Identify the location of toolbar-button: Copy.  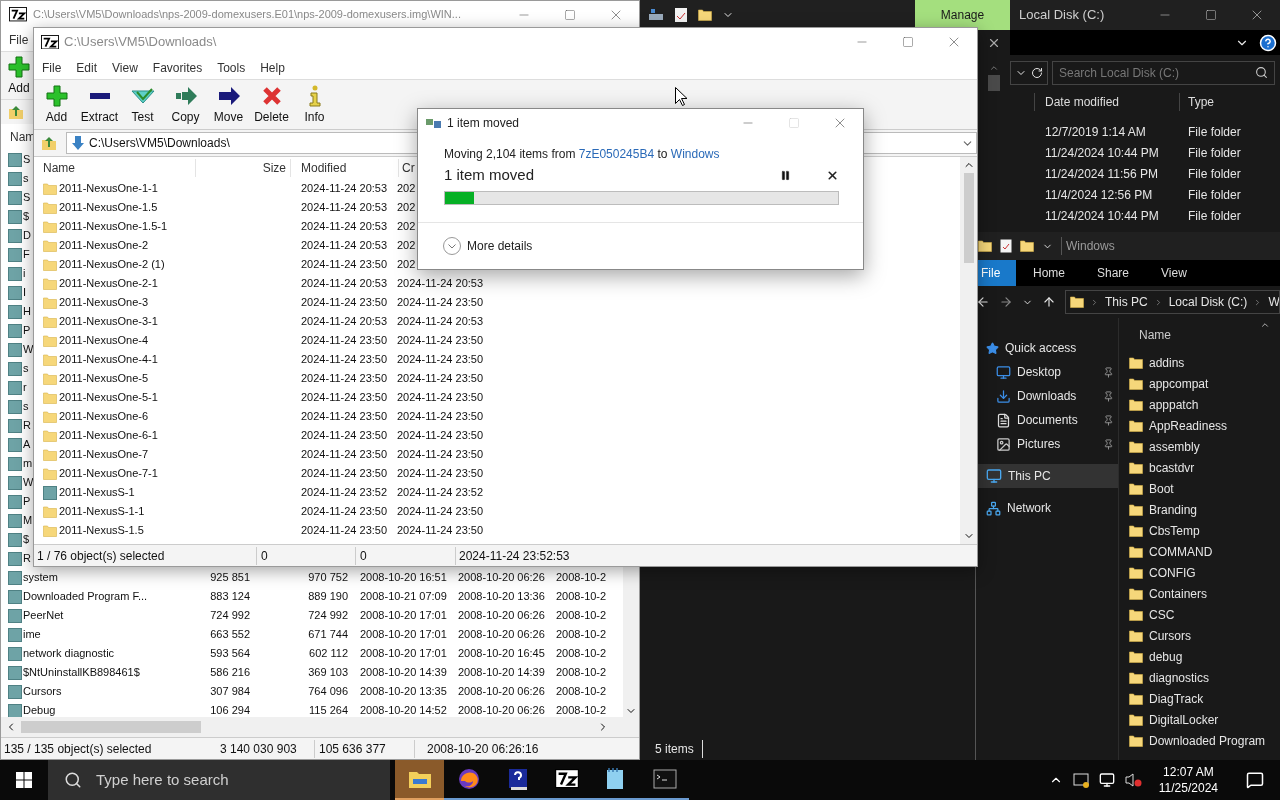
(185, 104).